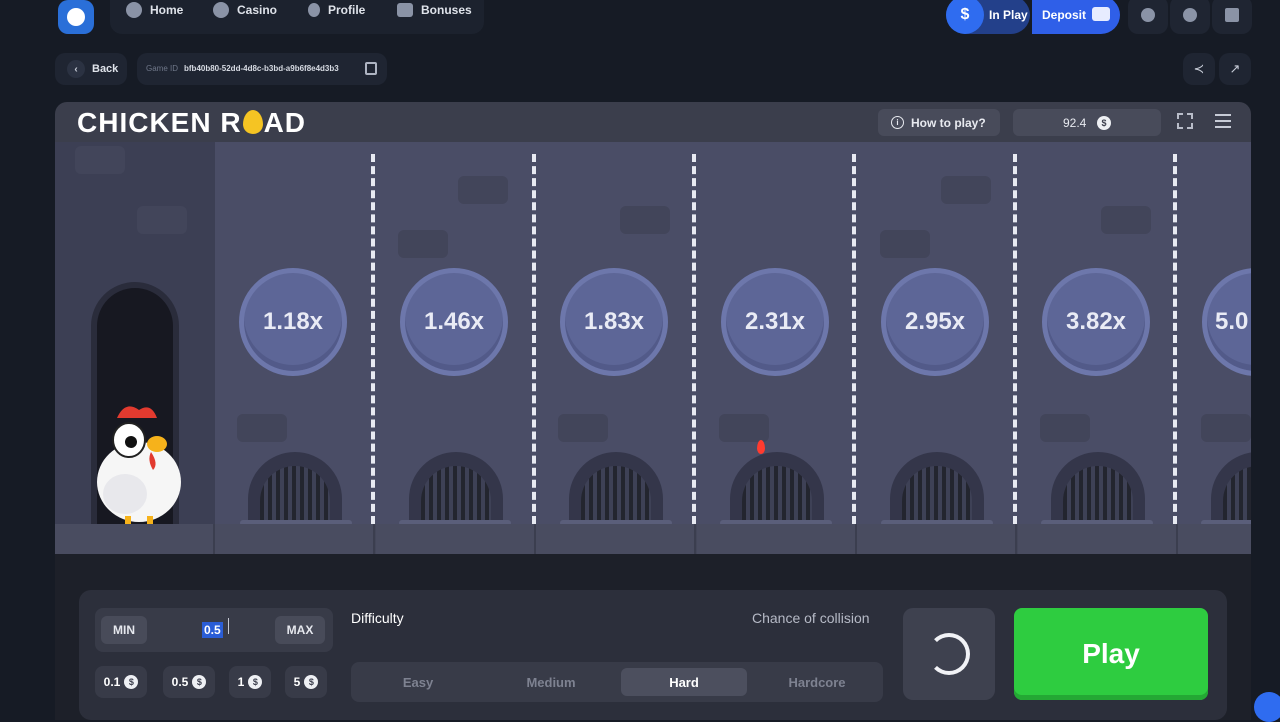  Describe the element at coordinates (965, 17) in the screenshot. I see `dollar-icon: $` at that location.